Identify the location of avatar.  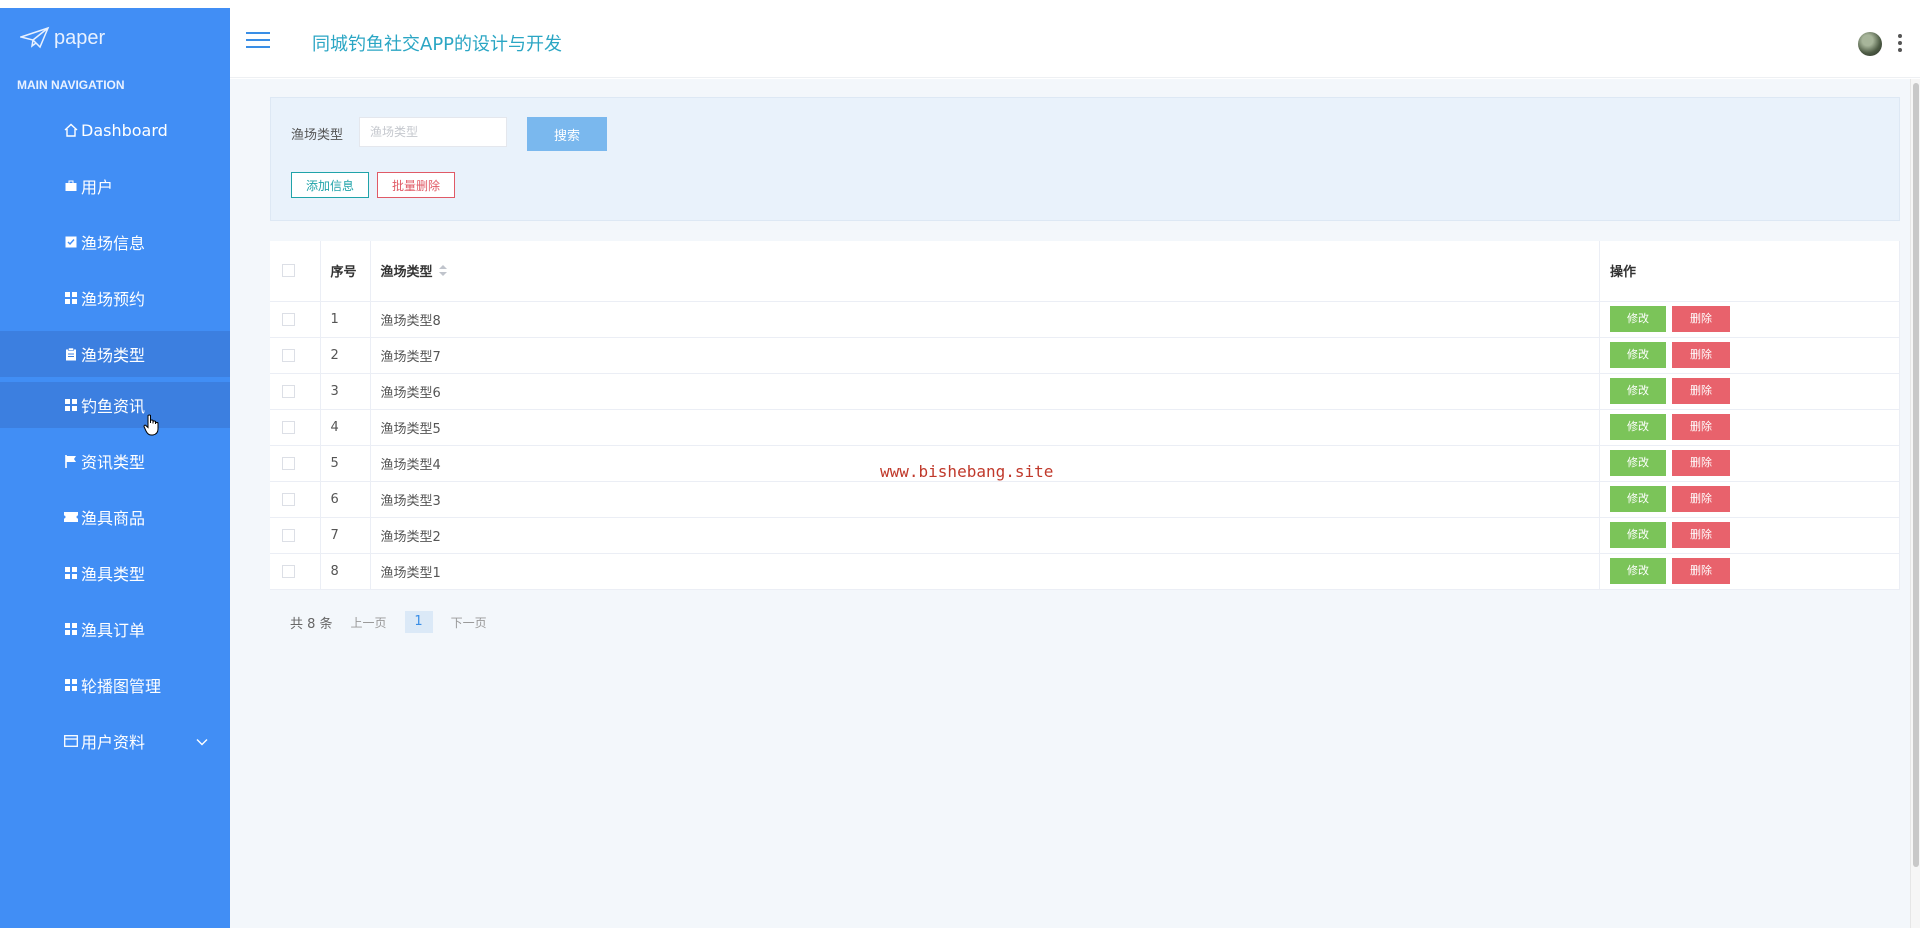
(1870, 44).